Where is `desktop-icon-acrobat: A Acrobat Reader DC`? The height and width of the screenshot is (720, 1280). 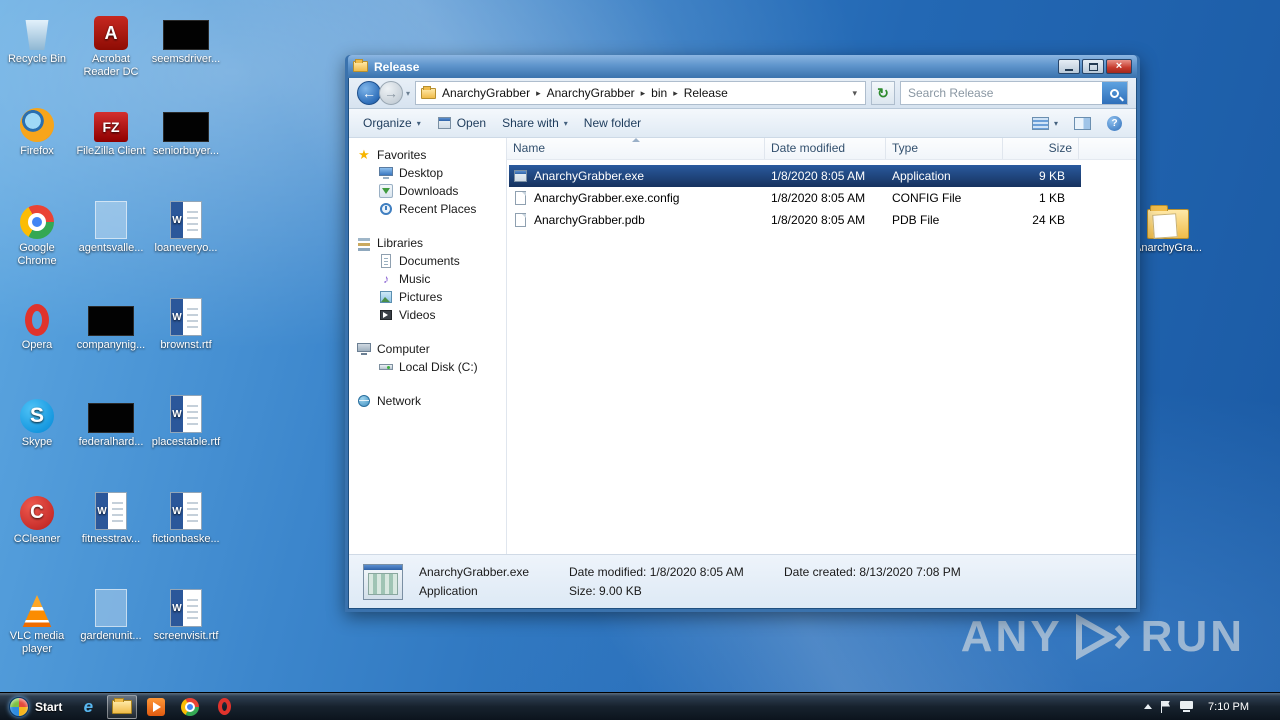 desktop-icon-acrobat: A Acrobat Reader DC is located at coordinates (111, 43).